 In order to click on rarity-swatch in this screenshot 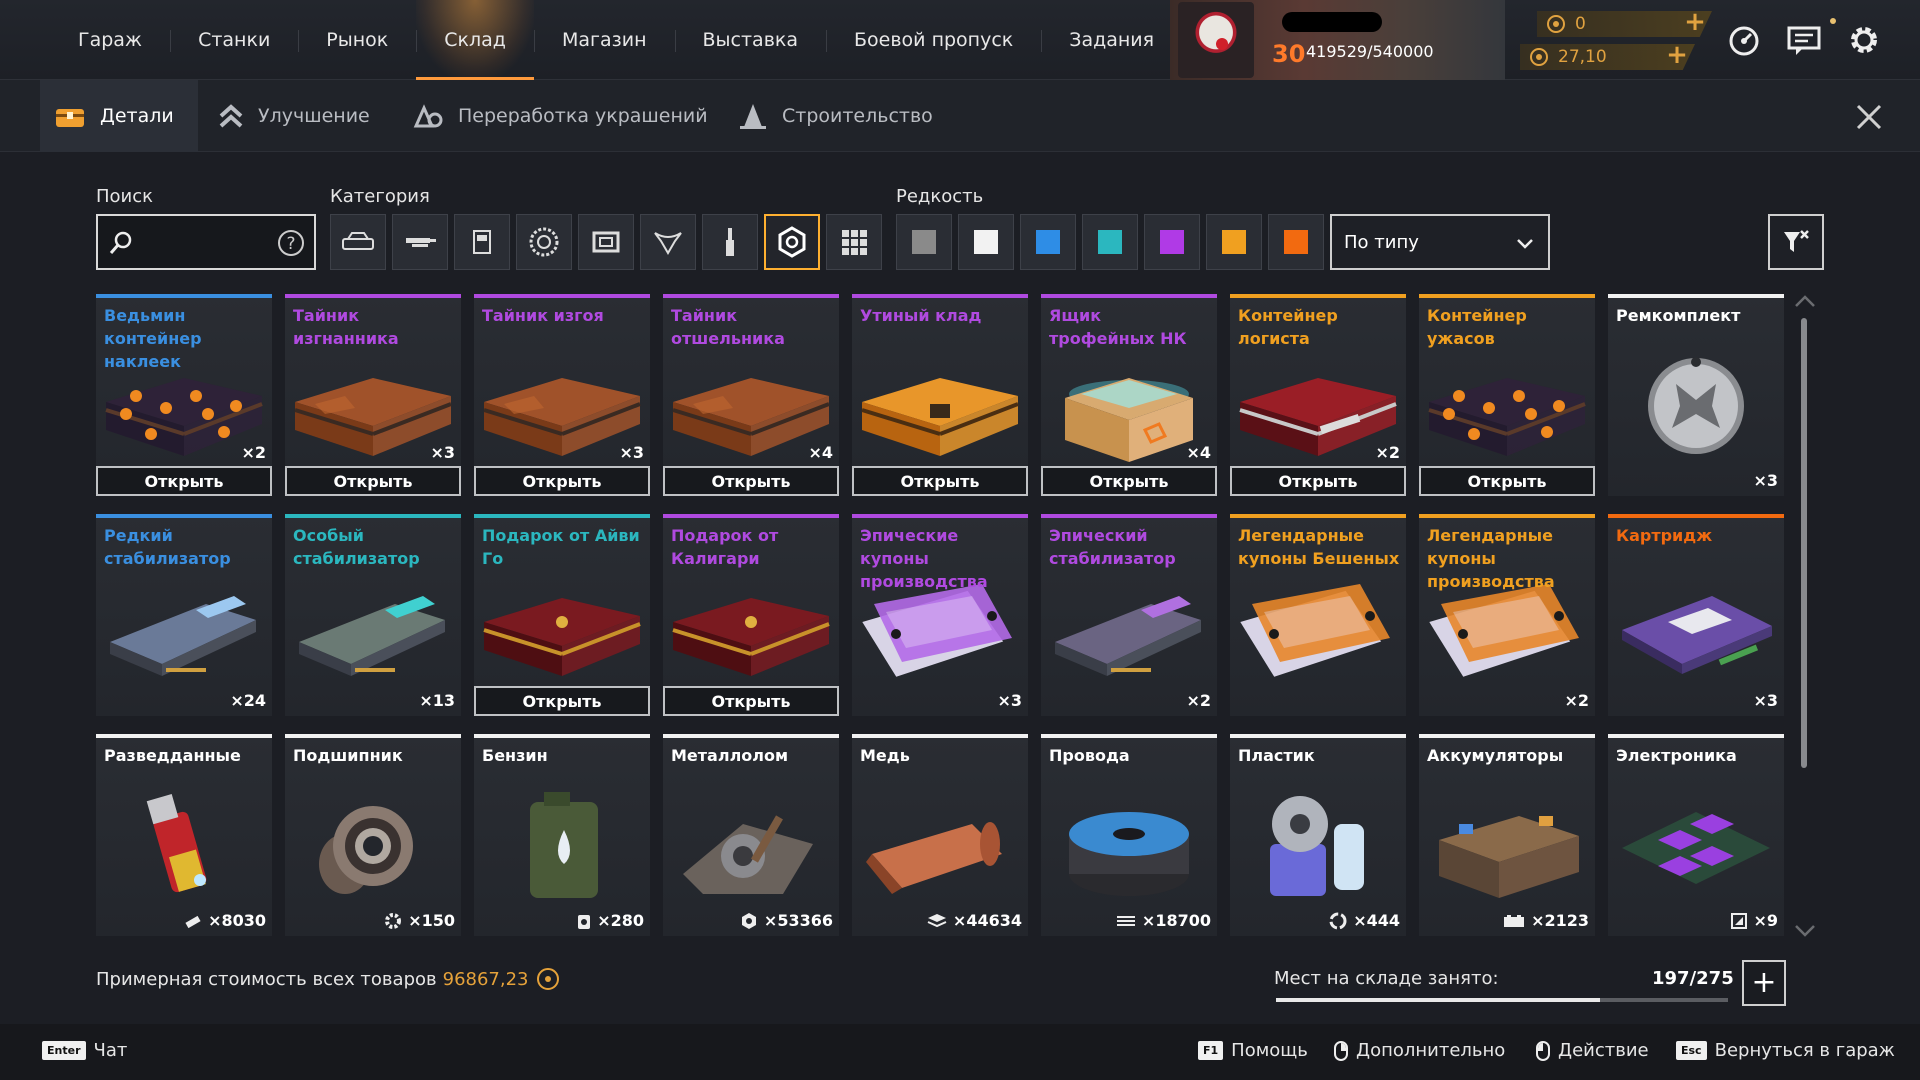, I will do `click(1110, 242)`.